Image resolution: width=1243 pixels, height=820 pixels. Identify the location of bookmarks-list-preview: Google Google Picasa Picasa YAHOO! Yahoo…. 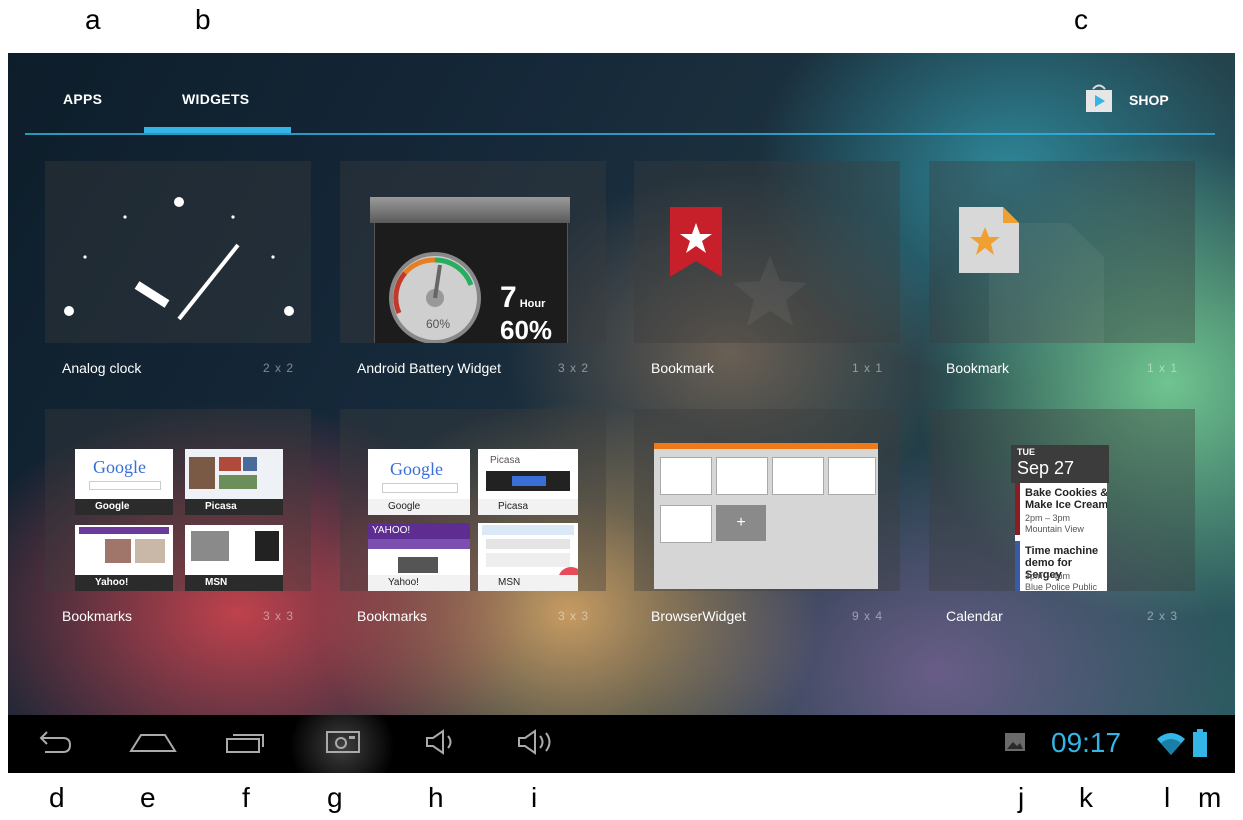
(473, 500).